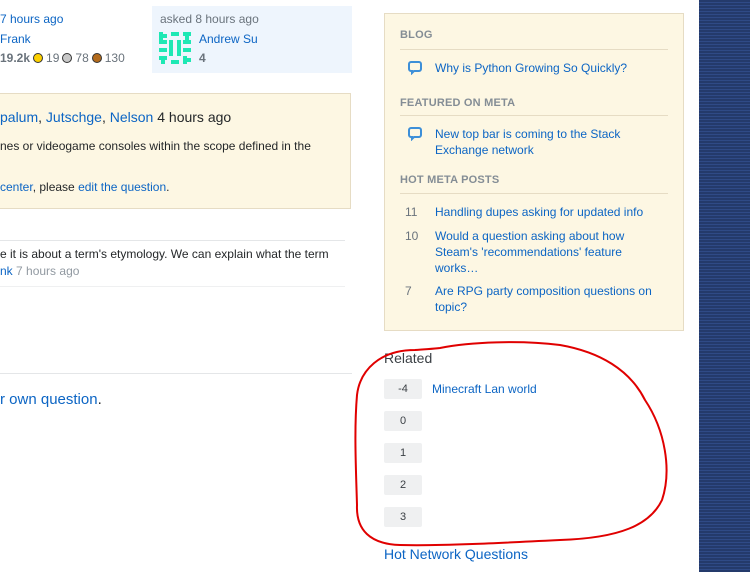  I want to click on closed-by-line: palum, Jutschge, Nelson 4 hours ago, so click(115, 117).